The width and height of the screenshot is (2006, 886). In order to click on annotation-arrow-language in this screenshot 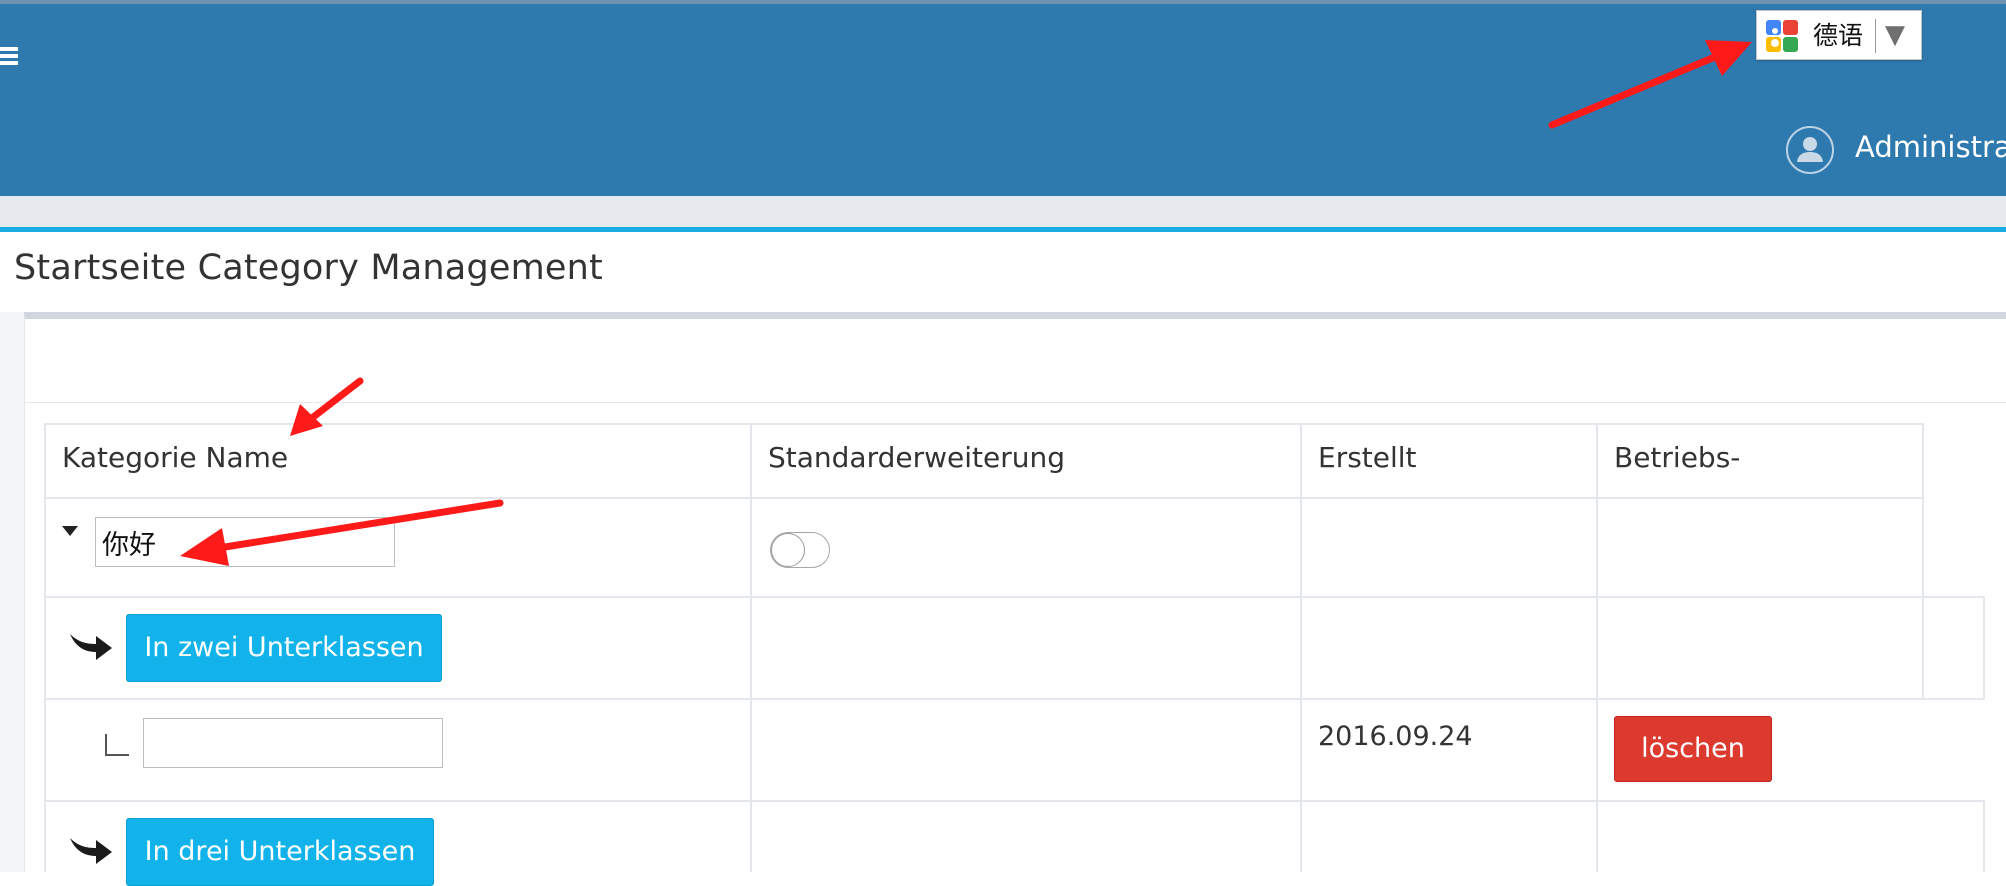, I will do `click(1650, 84)`.